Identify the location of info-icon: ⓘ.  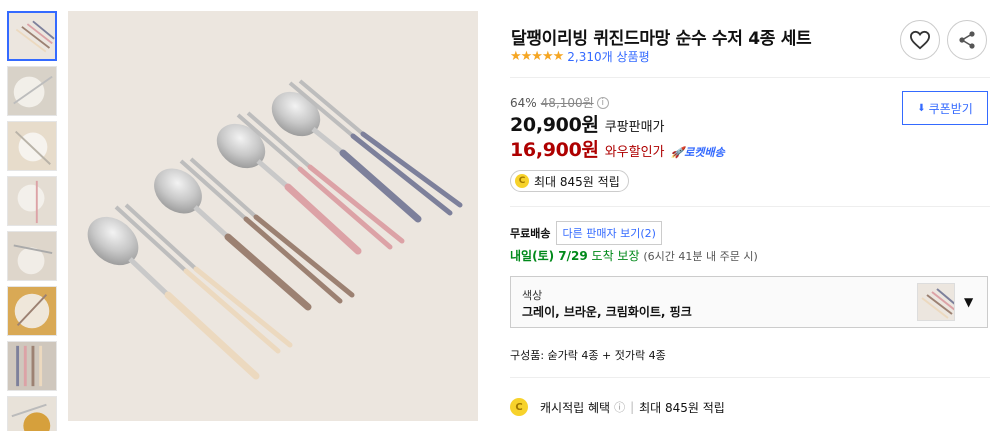
(619, 407).